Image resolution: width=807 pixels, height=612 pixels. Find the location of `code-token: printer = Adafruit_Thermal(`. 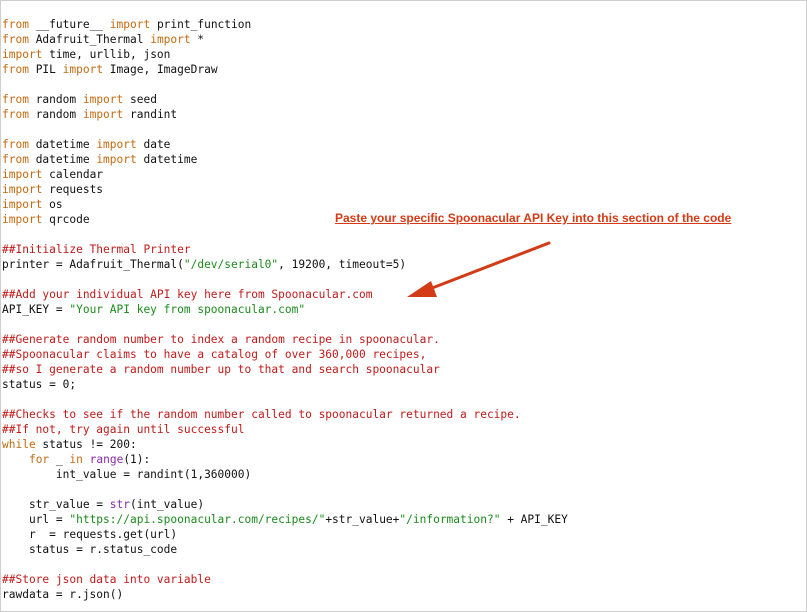

code-token: printer = Adafruit_Thermal( is located at coordinates (93, 264).